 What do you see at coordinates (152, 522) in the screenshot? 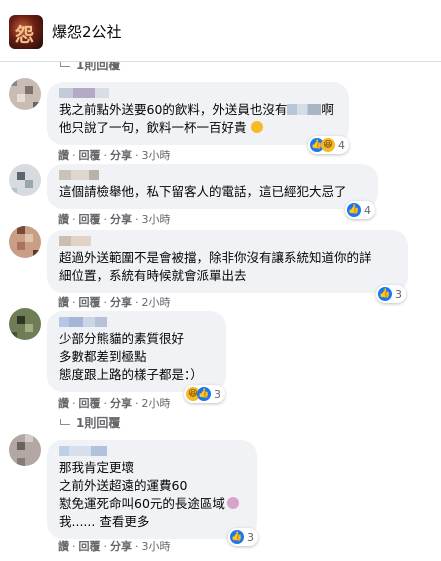
I see `see-more-line: 我...... 查看更多` at bounding box center [152, 522].